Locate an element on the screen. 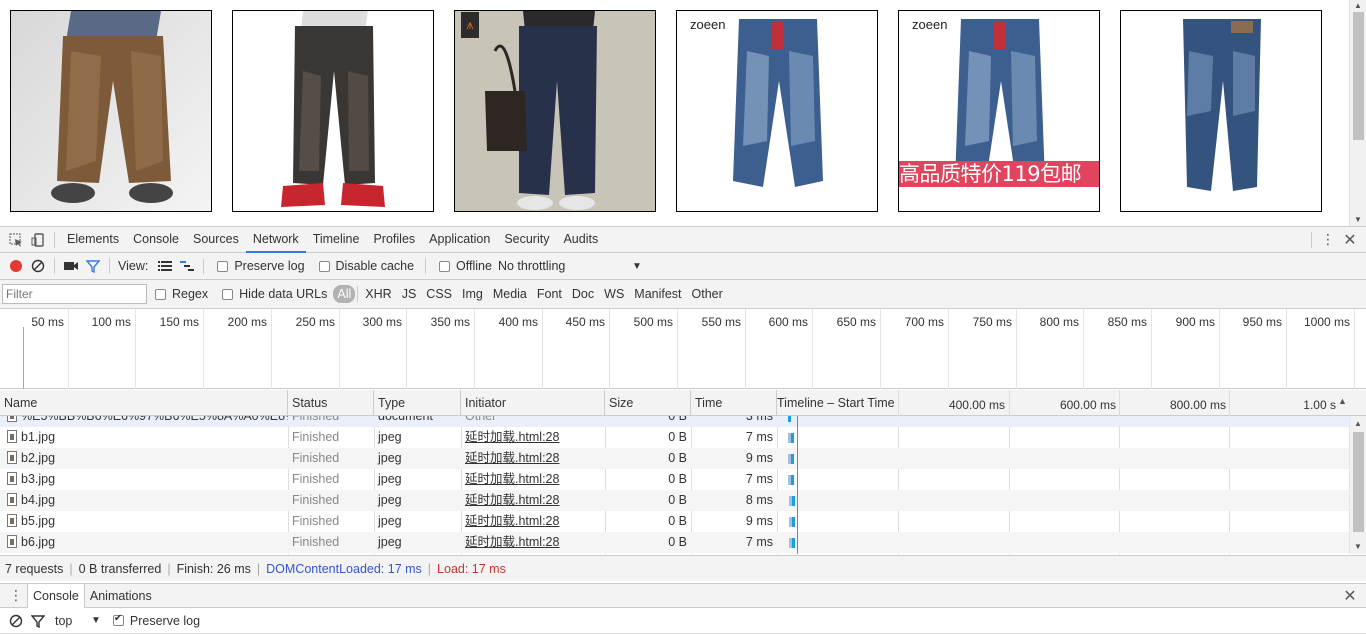 Image resolution: width=1366 pixels, height=635 pixels. drawer-tab-console: Console is located at coordinates (56, 595).